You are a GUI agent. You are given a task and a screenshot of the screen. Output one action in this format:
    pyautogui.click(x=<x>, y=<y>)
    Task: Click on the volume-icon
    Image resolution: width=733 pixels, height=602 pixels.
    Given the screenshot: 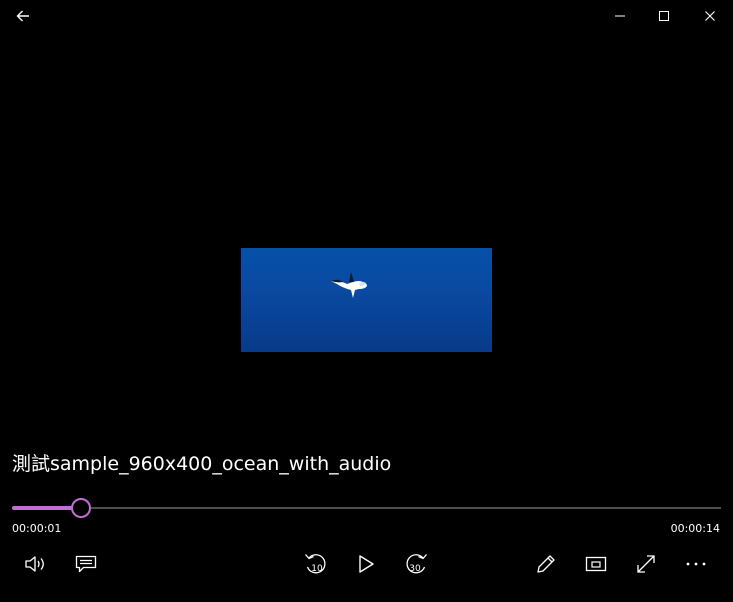 What is the action you would take?
    pyautogui.click(x=34, y=564)
    